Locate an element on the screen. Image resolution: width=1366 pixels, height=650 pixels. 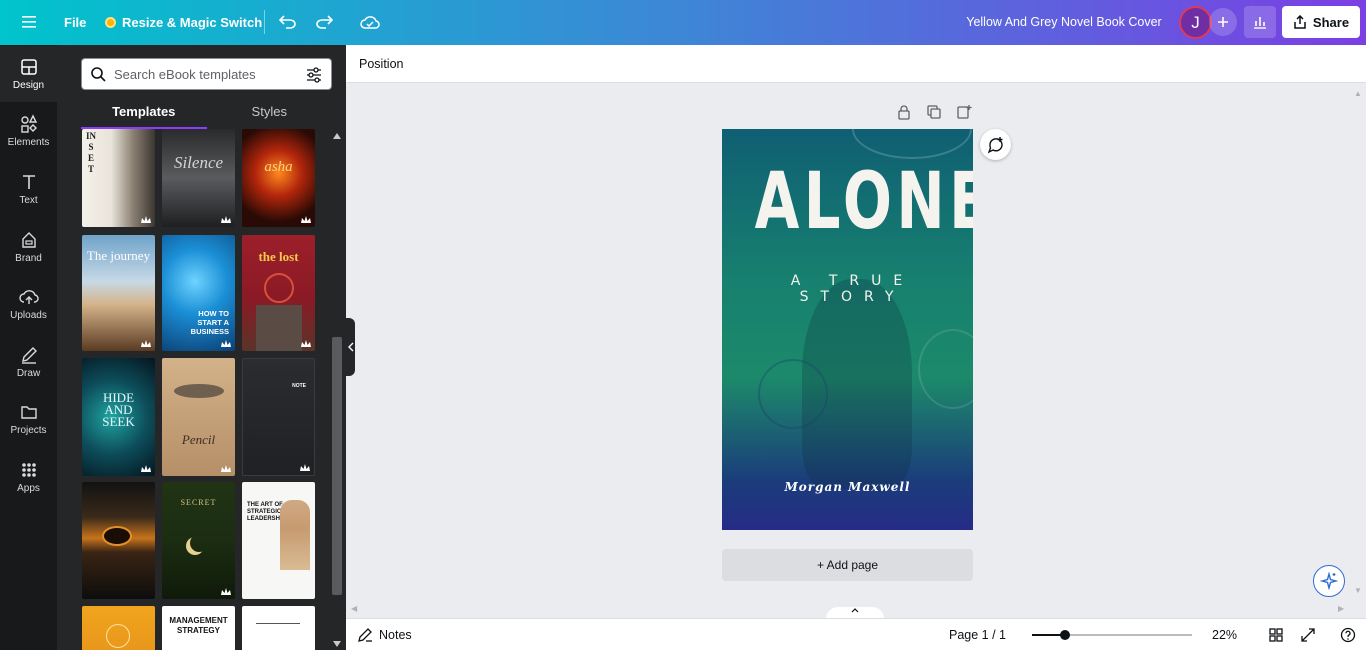
template-thumbnail: HIDE AND SEEK is located at coordinates (118, 417).